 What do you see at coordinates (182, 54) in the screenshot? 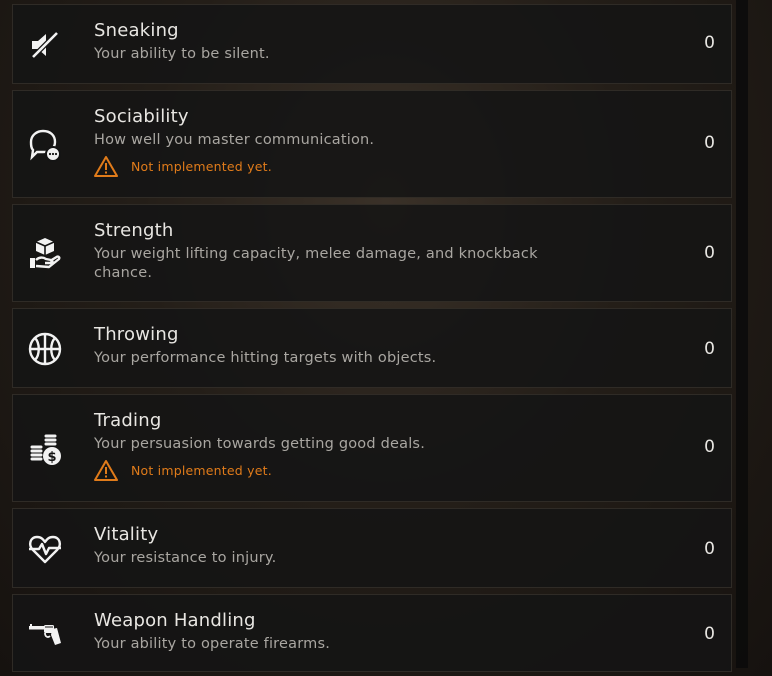
I see `skill-description: Your ability to be silent.` at bounding box center [182, 54].